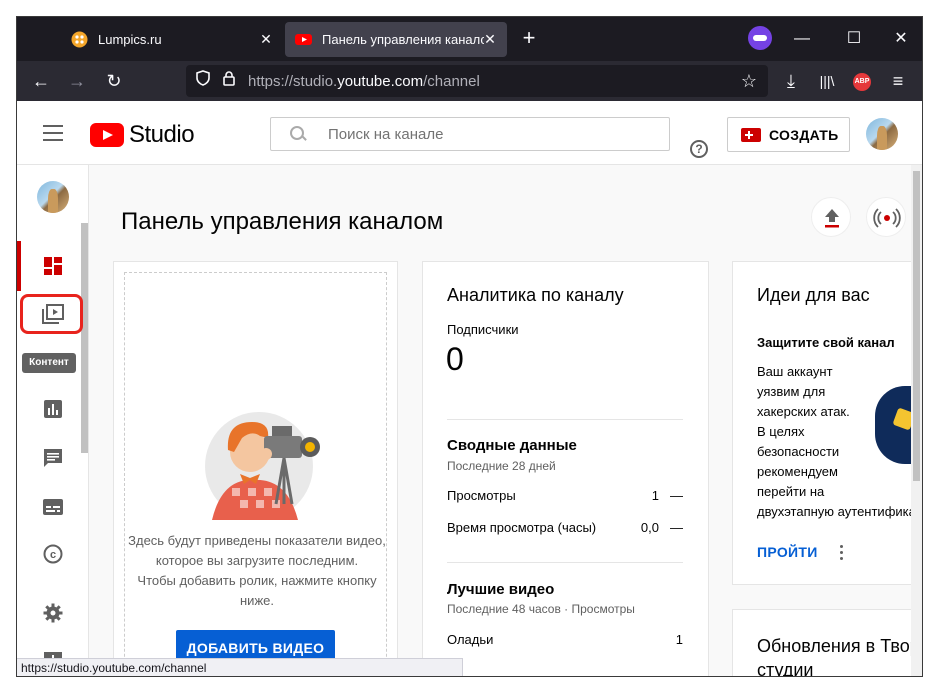 This screenshot has height=693, width=939. What do you see at coordinates (49, 363) in the screenshot?
I see `content-tooltip: Контент` at bounding box center [49, 363].